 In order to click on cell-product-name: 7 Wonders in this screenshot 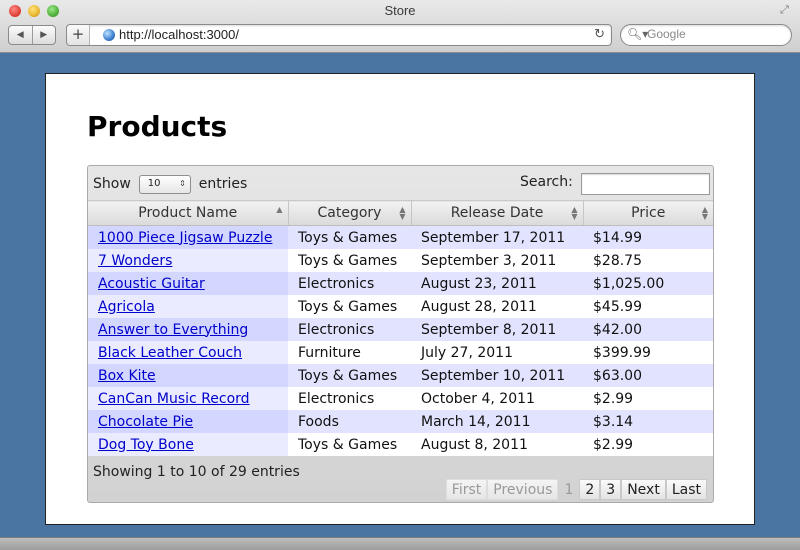, I will do `click(188, 260)`.